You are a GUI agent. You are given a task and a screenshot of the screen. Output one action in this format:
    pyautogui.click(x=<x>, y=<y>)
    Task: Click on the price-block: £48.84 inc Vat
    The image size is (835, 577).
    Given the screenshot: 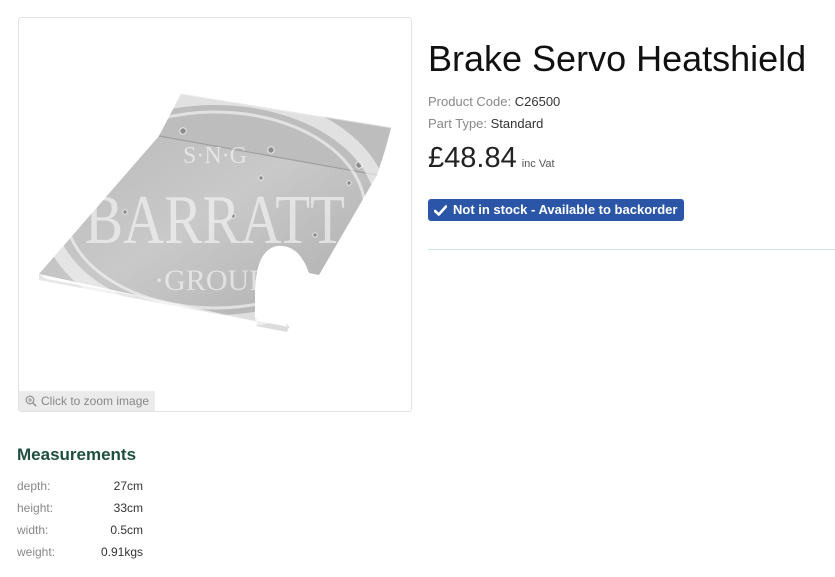 What is the action you would take?
    pyautogui.click(x=491, y=158)
    